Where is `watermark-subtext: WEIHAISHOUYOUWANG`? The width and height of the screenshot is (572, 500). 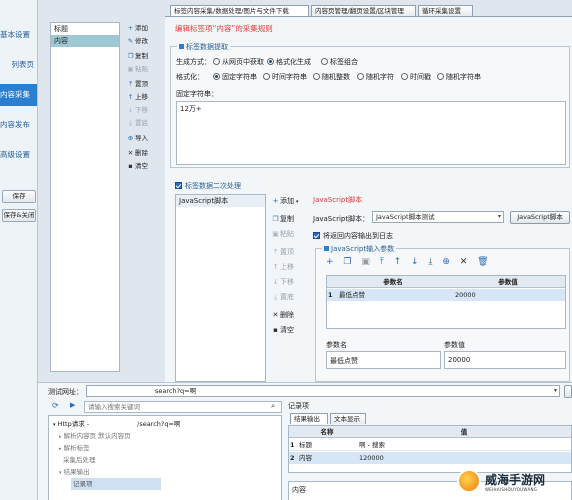
watermark-subtext: WEIHAISHOUYOUWANG is located at coordinates (511, 489).